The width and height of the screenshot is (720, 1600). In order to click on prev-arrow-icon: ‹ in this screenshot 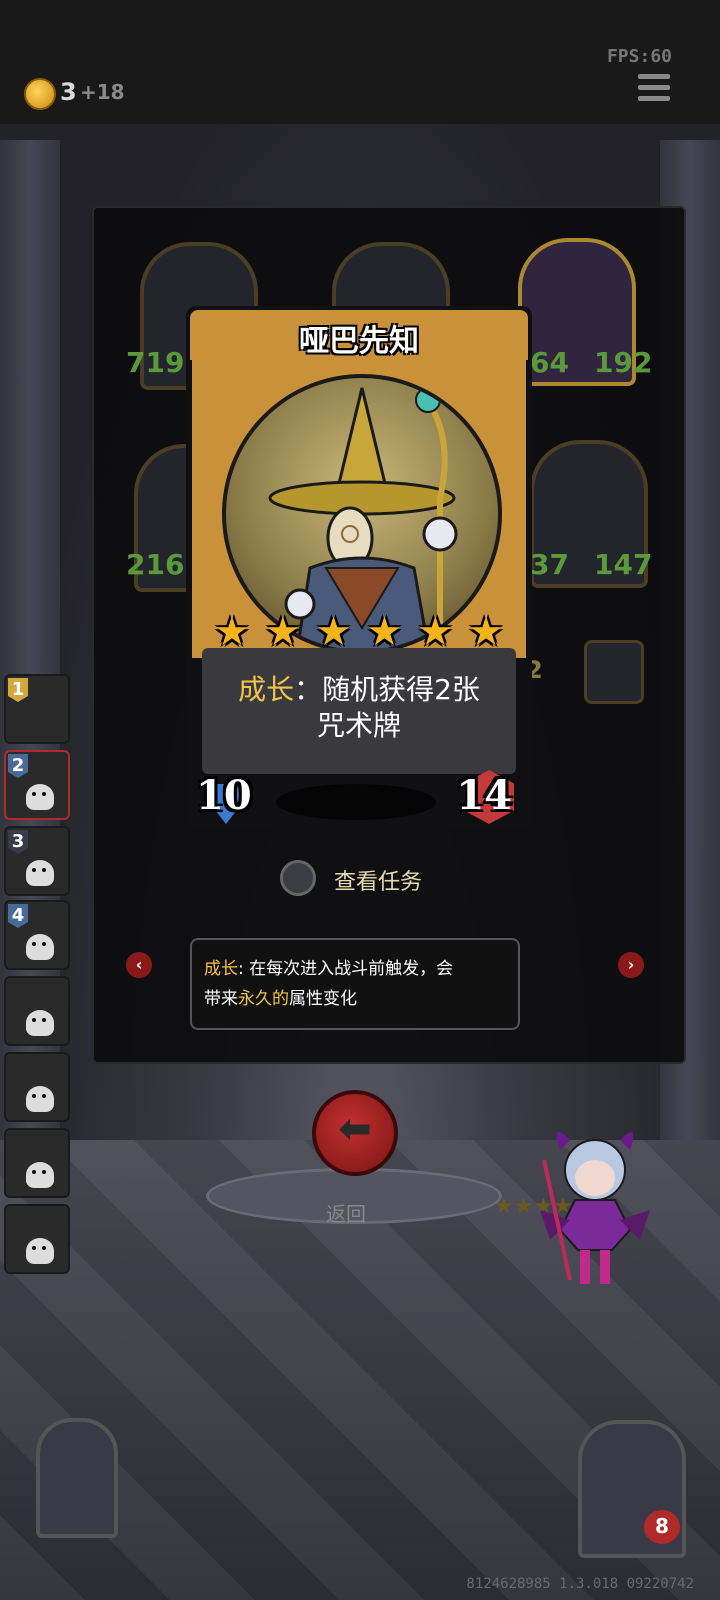, I will do `click(139, 965)`.